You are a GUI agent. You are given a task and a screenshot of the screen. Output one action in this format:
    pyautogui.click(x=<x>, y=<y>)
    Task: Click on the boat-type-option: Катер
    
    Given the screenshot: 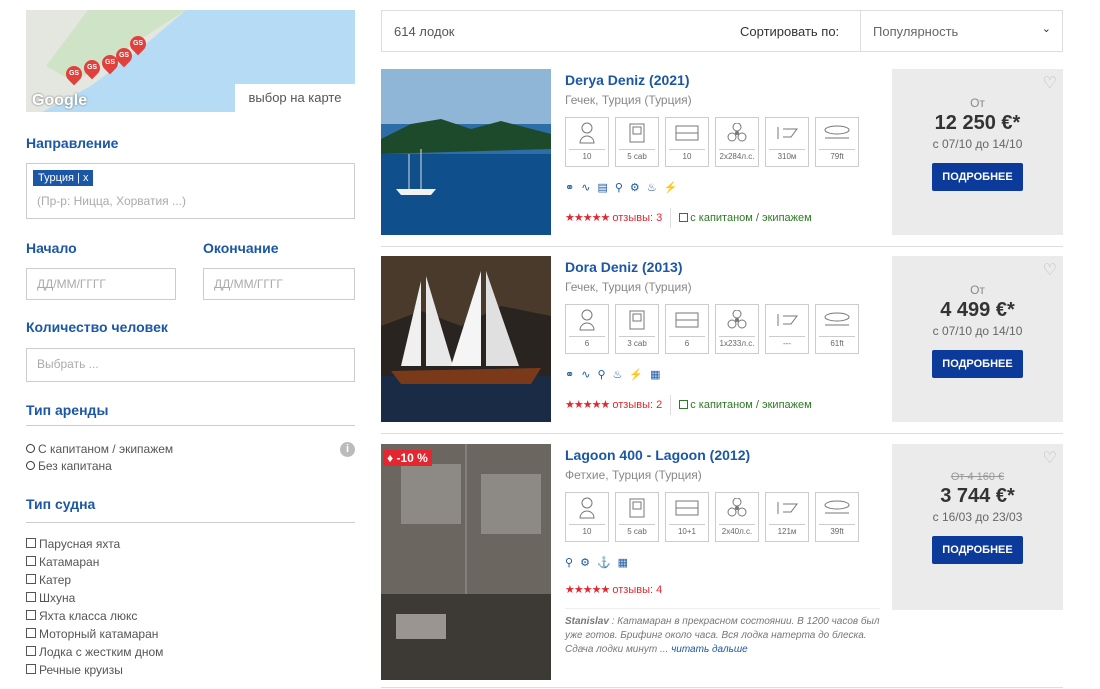 What is the action you would take?
    pyautogui.click(x=94, y=580)
    